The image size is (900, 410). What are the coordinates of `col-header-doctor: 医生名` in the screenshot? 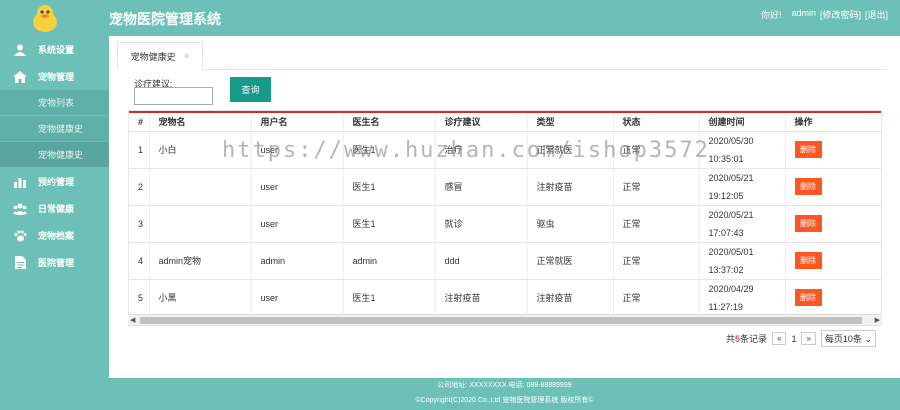 It's located at (389, 122).